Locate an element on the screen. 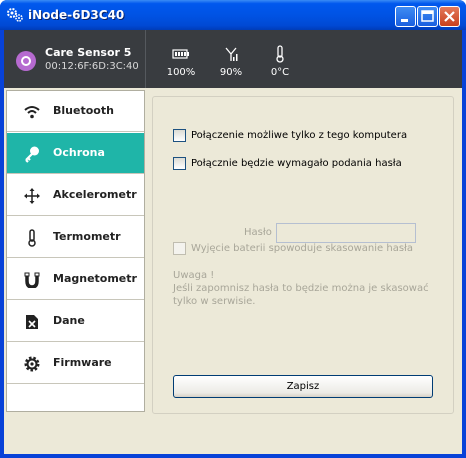 Image resolution: width=466 pixels, height=458 pixels. sidebar-item-akcelerometr: Akcelerometr is located at coordinates (75, 195).